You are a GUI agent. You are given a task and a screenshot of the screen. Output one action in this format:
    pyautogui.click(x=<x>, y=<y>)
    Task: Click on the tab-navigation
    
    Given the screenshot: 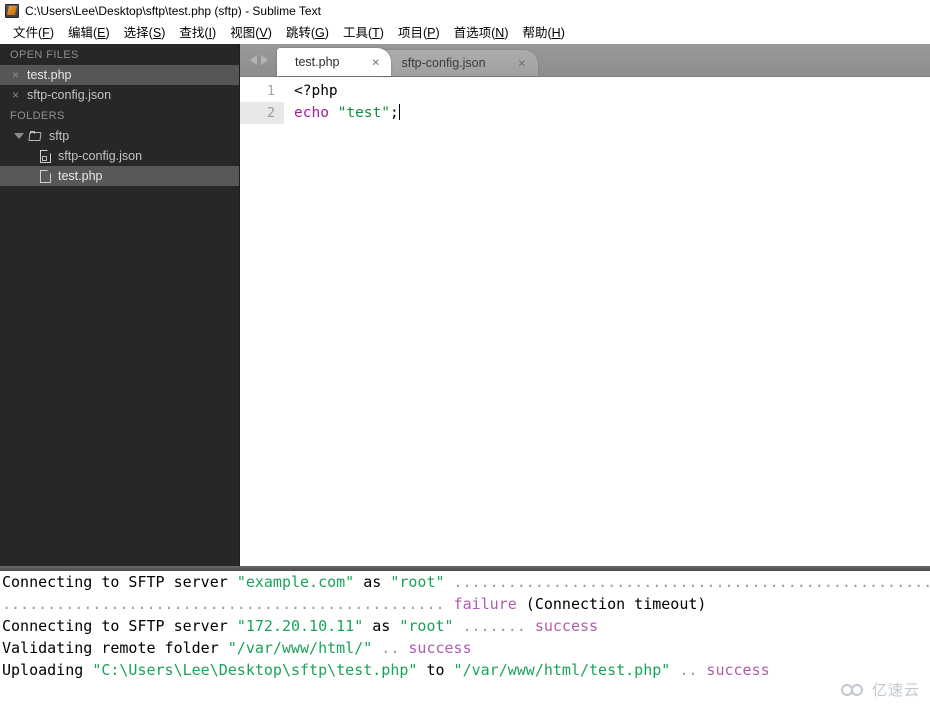 What is the action you would take?
    pyautogui.click(x=258, y=60)
    